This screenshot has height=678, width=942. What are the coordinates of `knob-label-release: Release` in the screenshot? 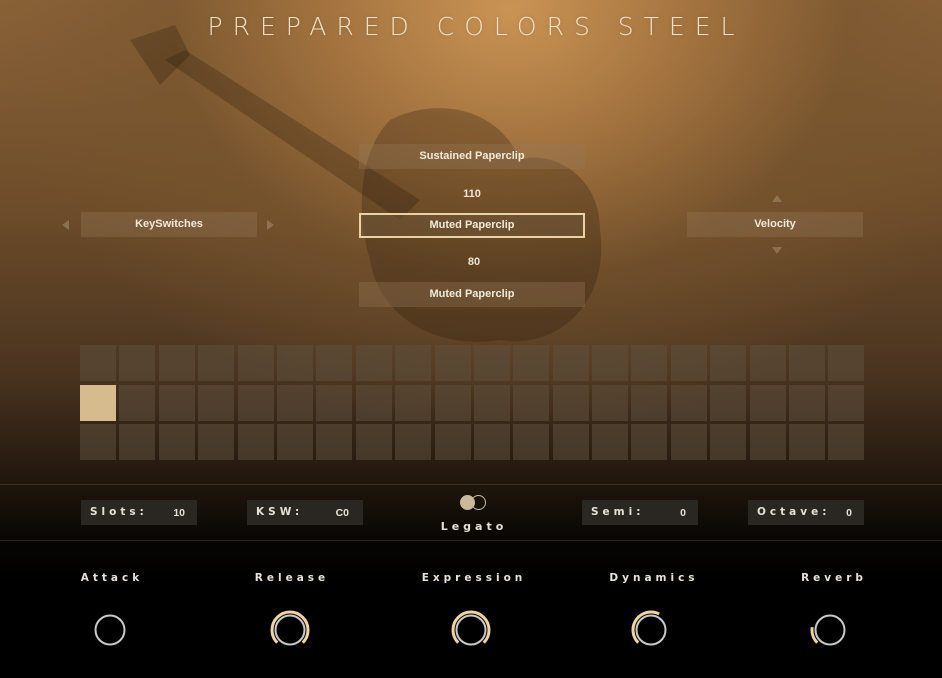 It's located at (292, 578).